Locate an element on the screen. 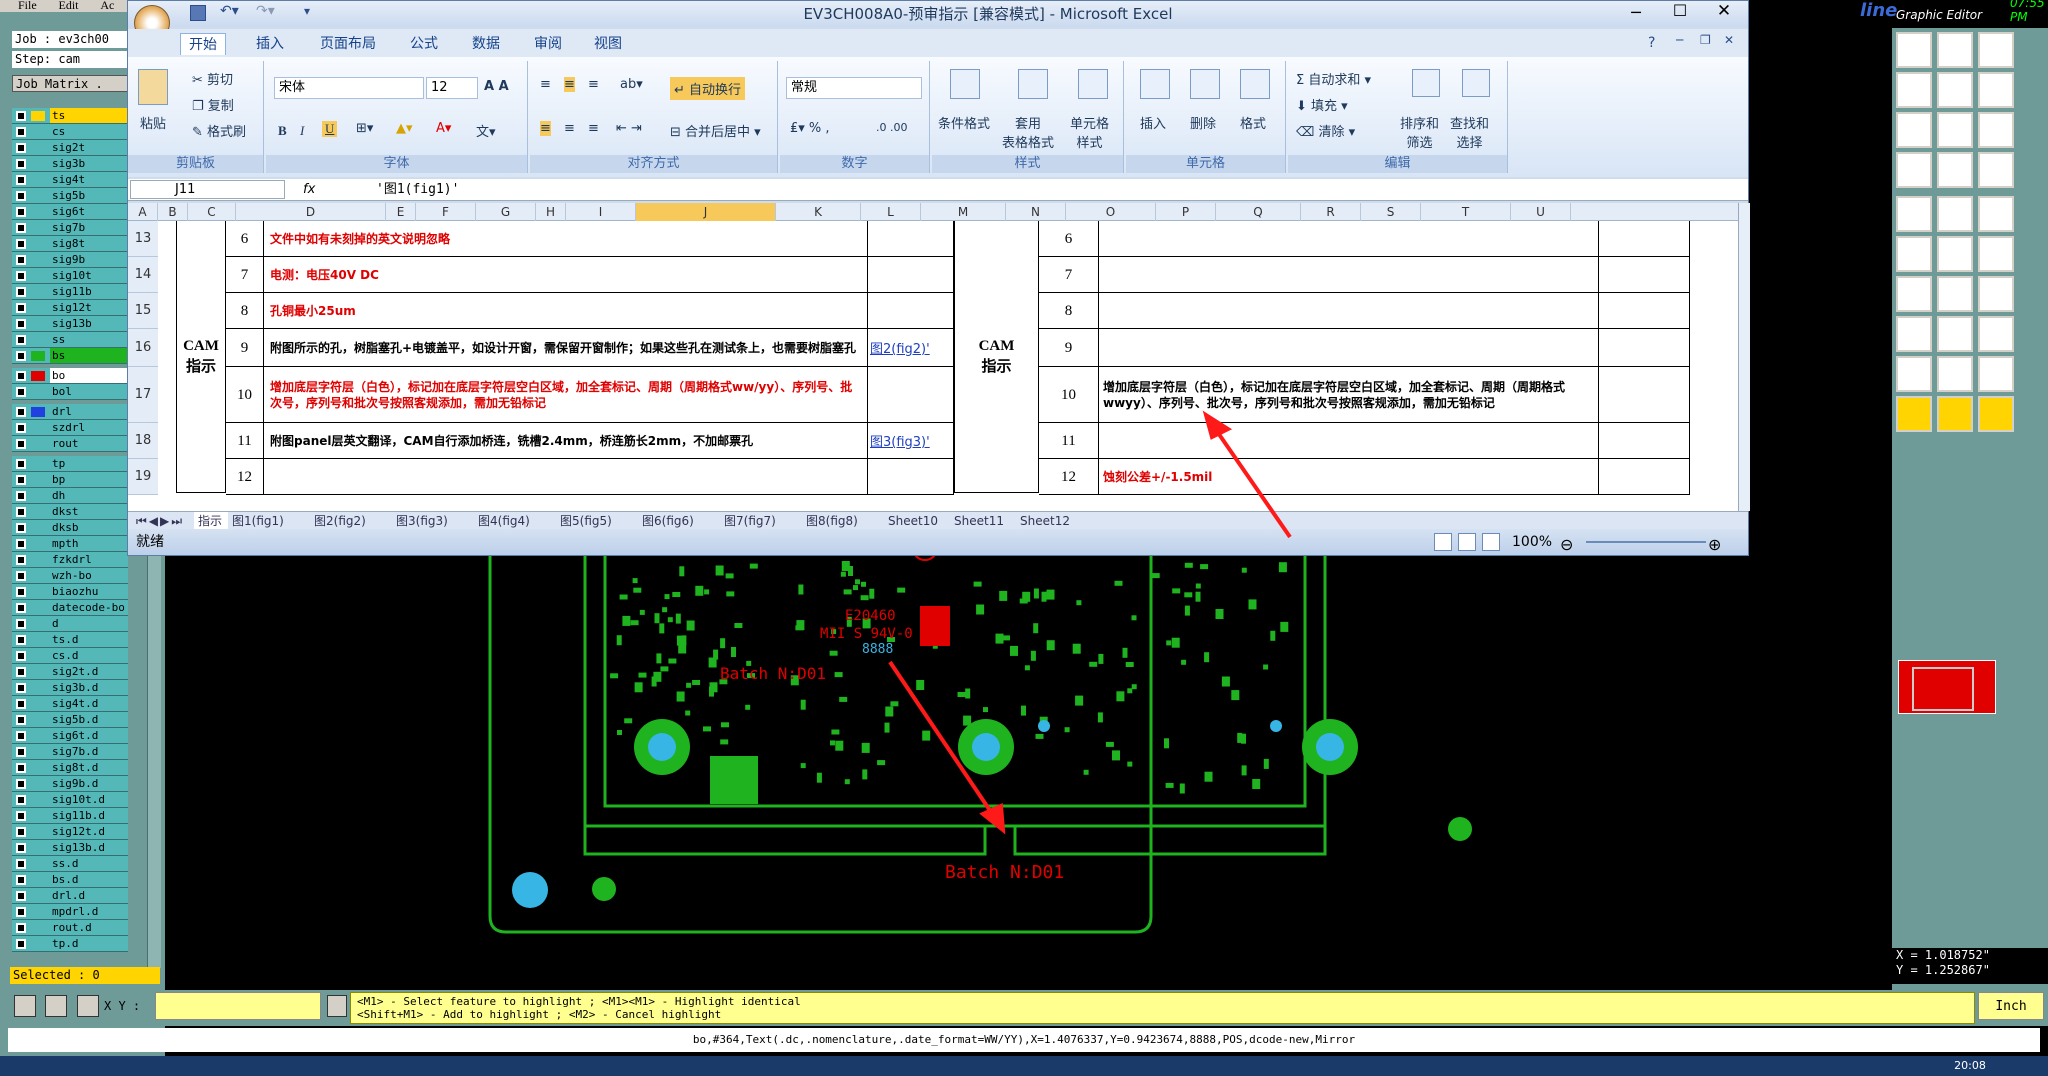 The height and width of the screenshot is (1076, 2048). layer-row: sig9b is located at coordinates (70, 260).